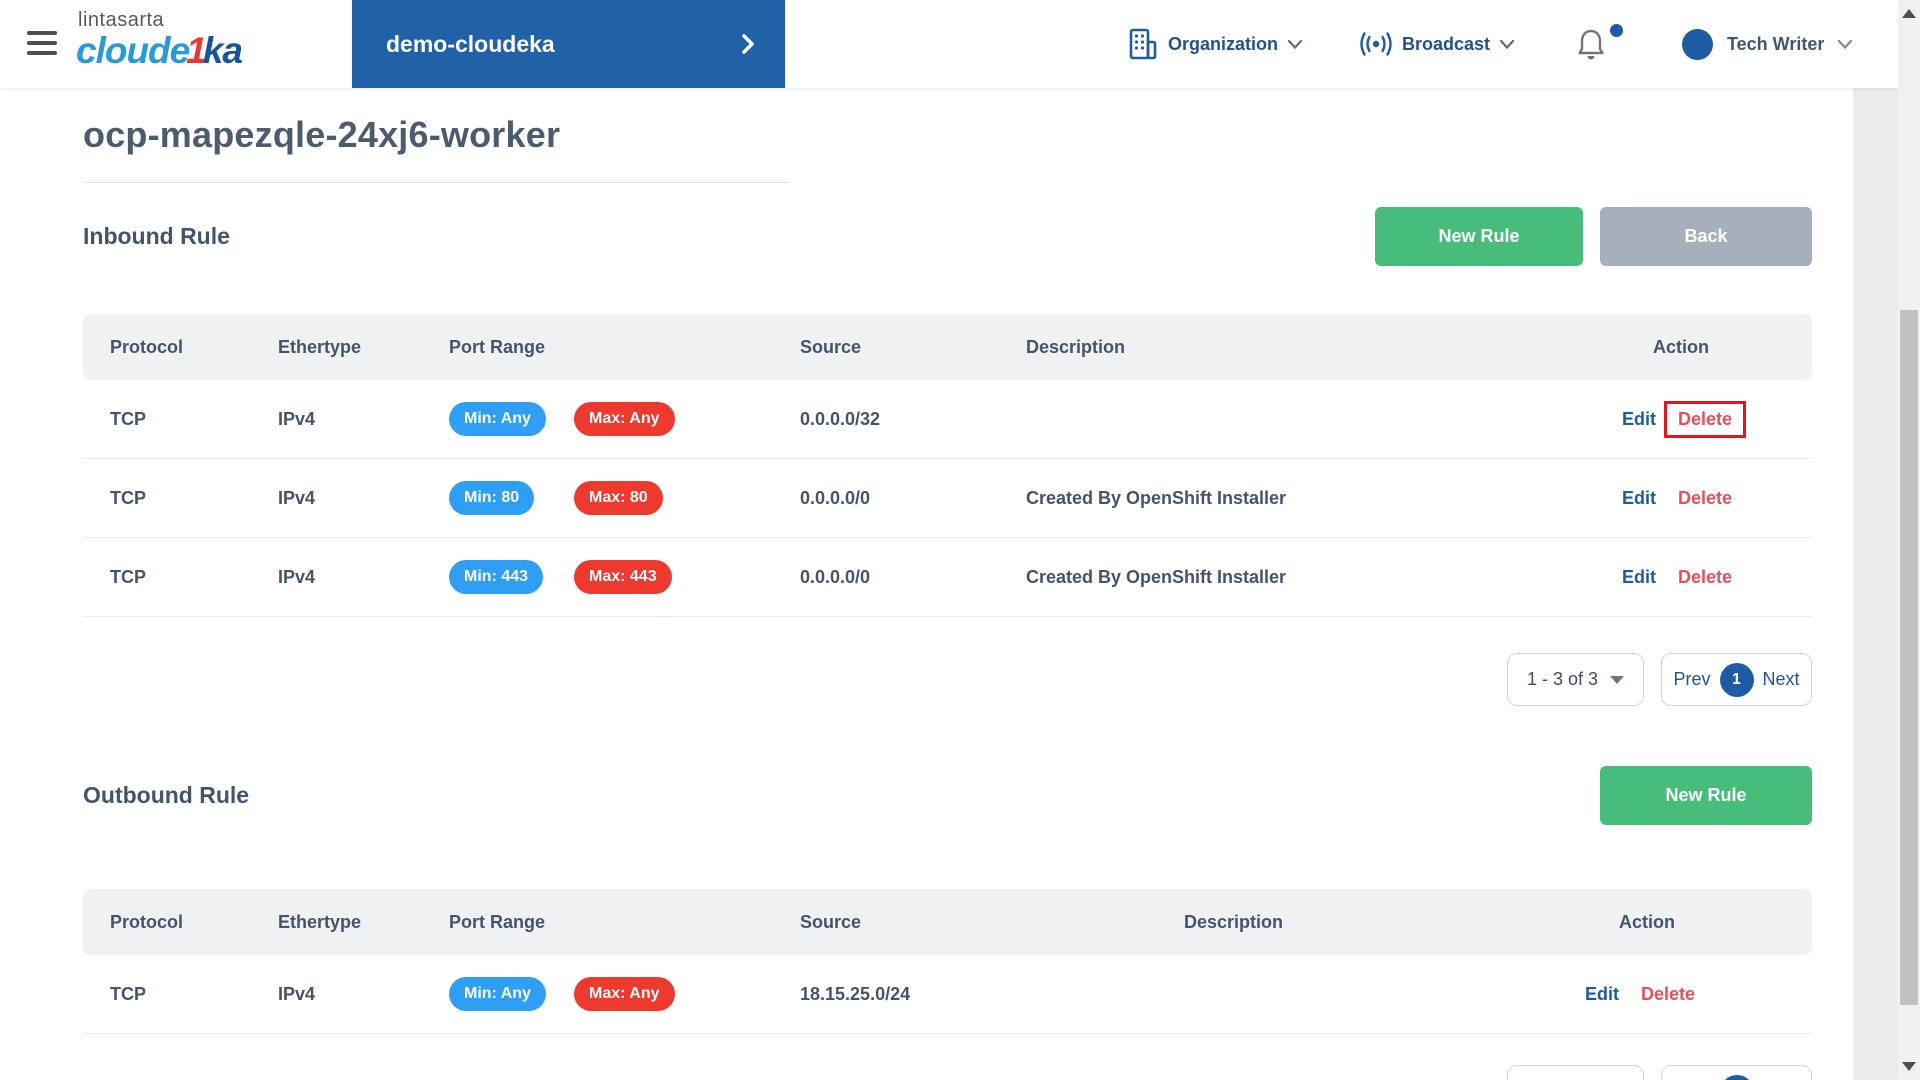 Image resolution: width=1920 pixels, height=1080 pixels. What do you see at coordinates (492, 498) in the screenshot?
I see `port-min-badge: Min: 80` at bounding box center [492, 498].